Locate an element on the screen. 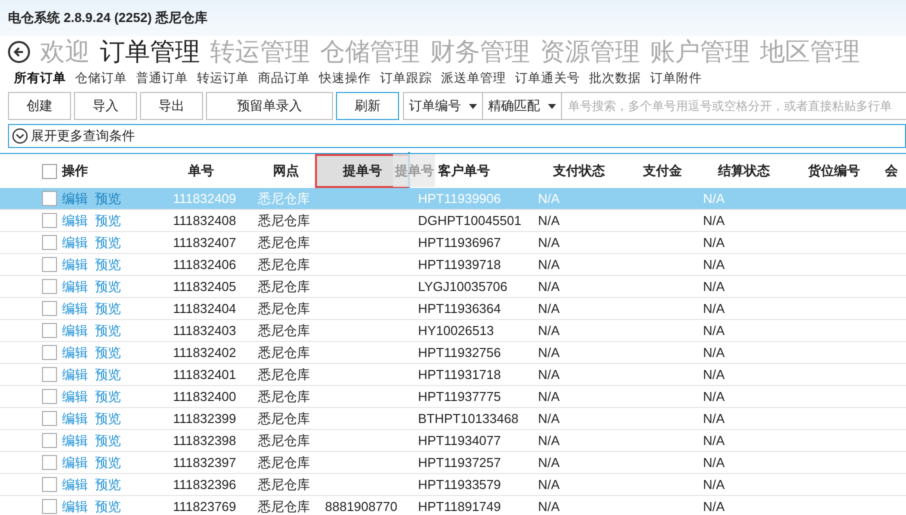  field-select: 订单编号 is located at coordinates (443, 106).